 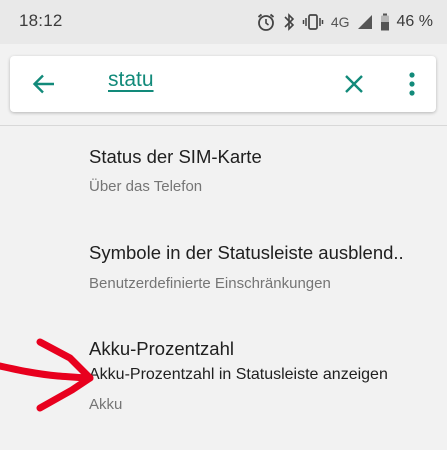 What do you see at coordinates (412, 84) in the screenshot?
I see `more-vert-icon` at bounding box center [412, 84].